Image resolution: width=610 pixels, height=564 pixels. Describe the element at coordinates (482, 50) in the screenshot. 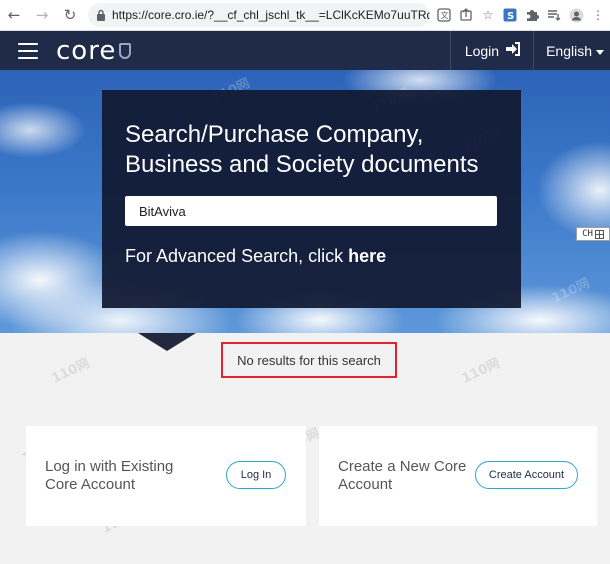

I see `login-label: Login` at that location.